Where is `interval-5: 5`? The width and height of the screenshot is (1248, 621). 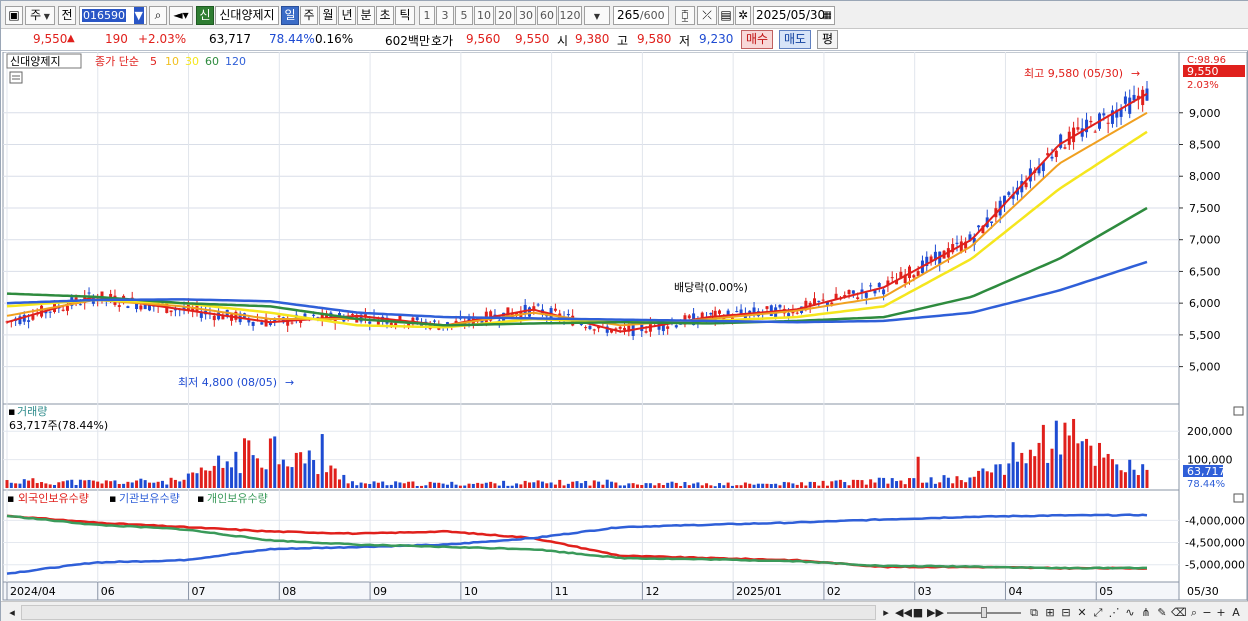
interval-5: 5 is located at coordinates (464, 15).